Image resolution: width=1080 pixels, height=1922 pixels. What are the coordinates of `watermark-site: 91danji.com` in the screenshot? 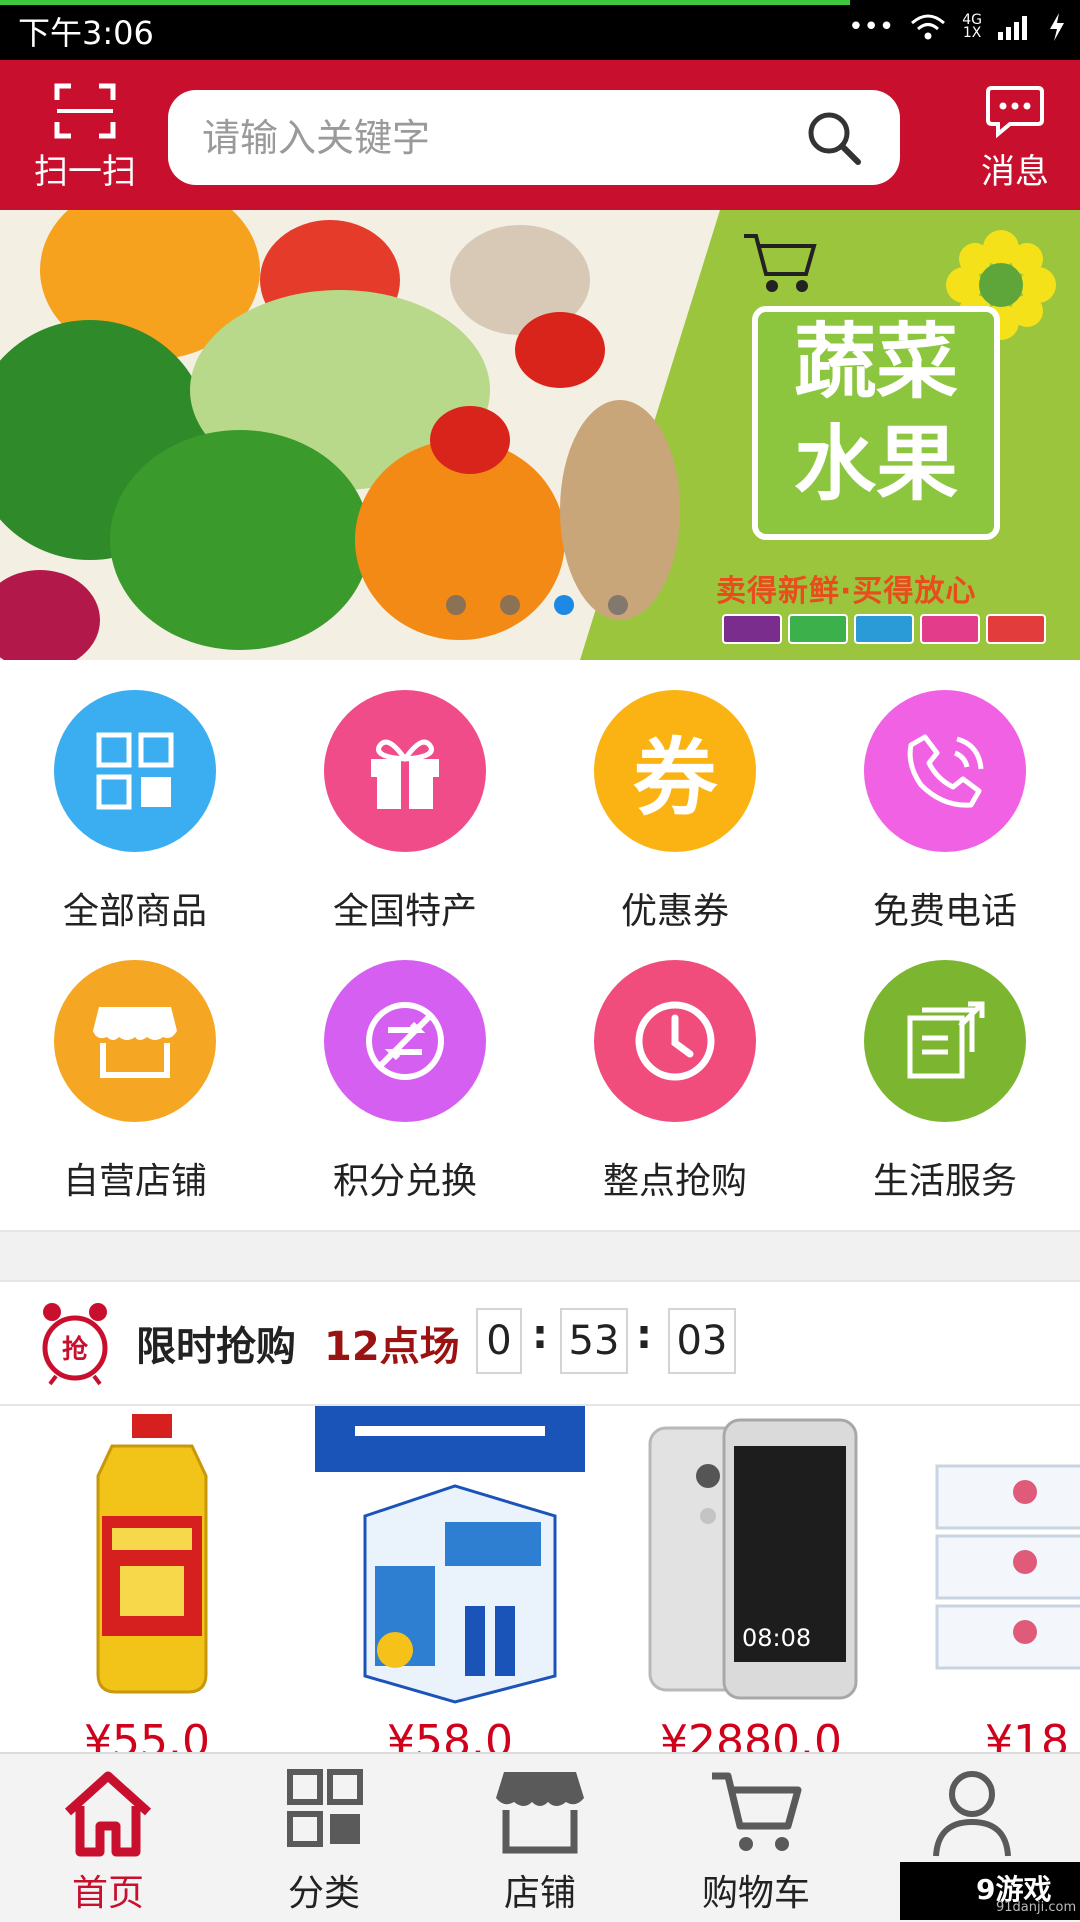 It's located at (1036, 1907).